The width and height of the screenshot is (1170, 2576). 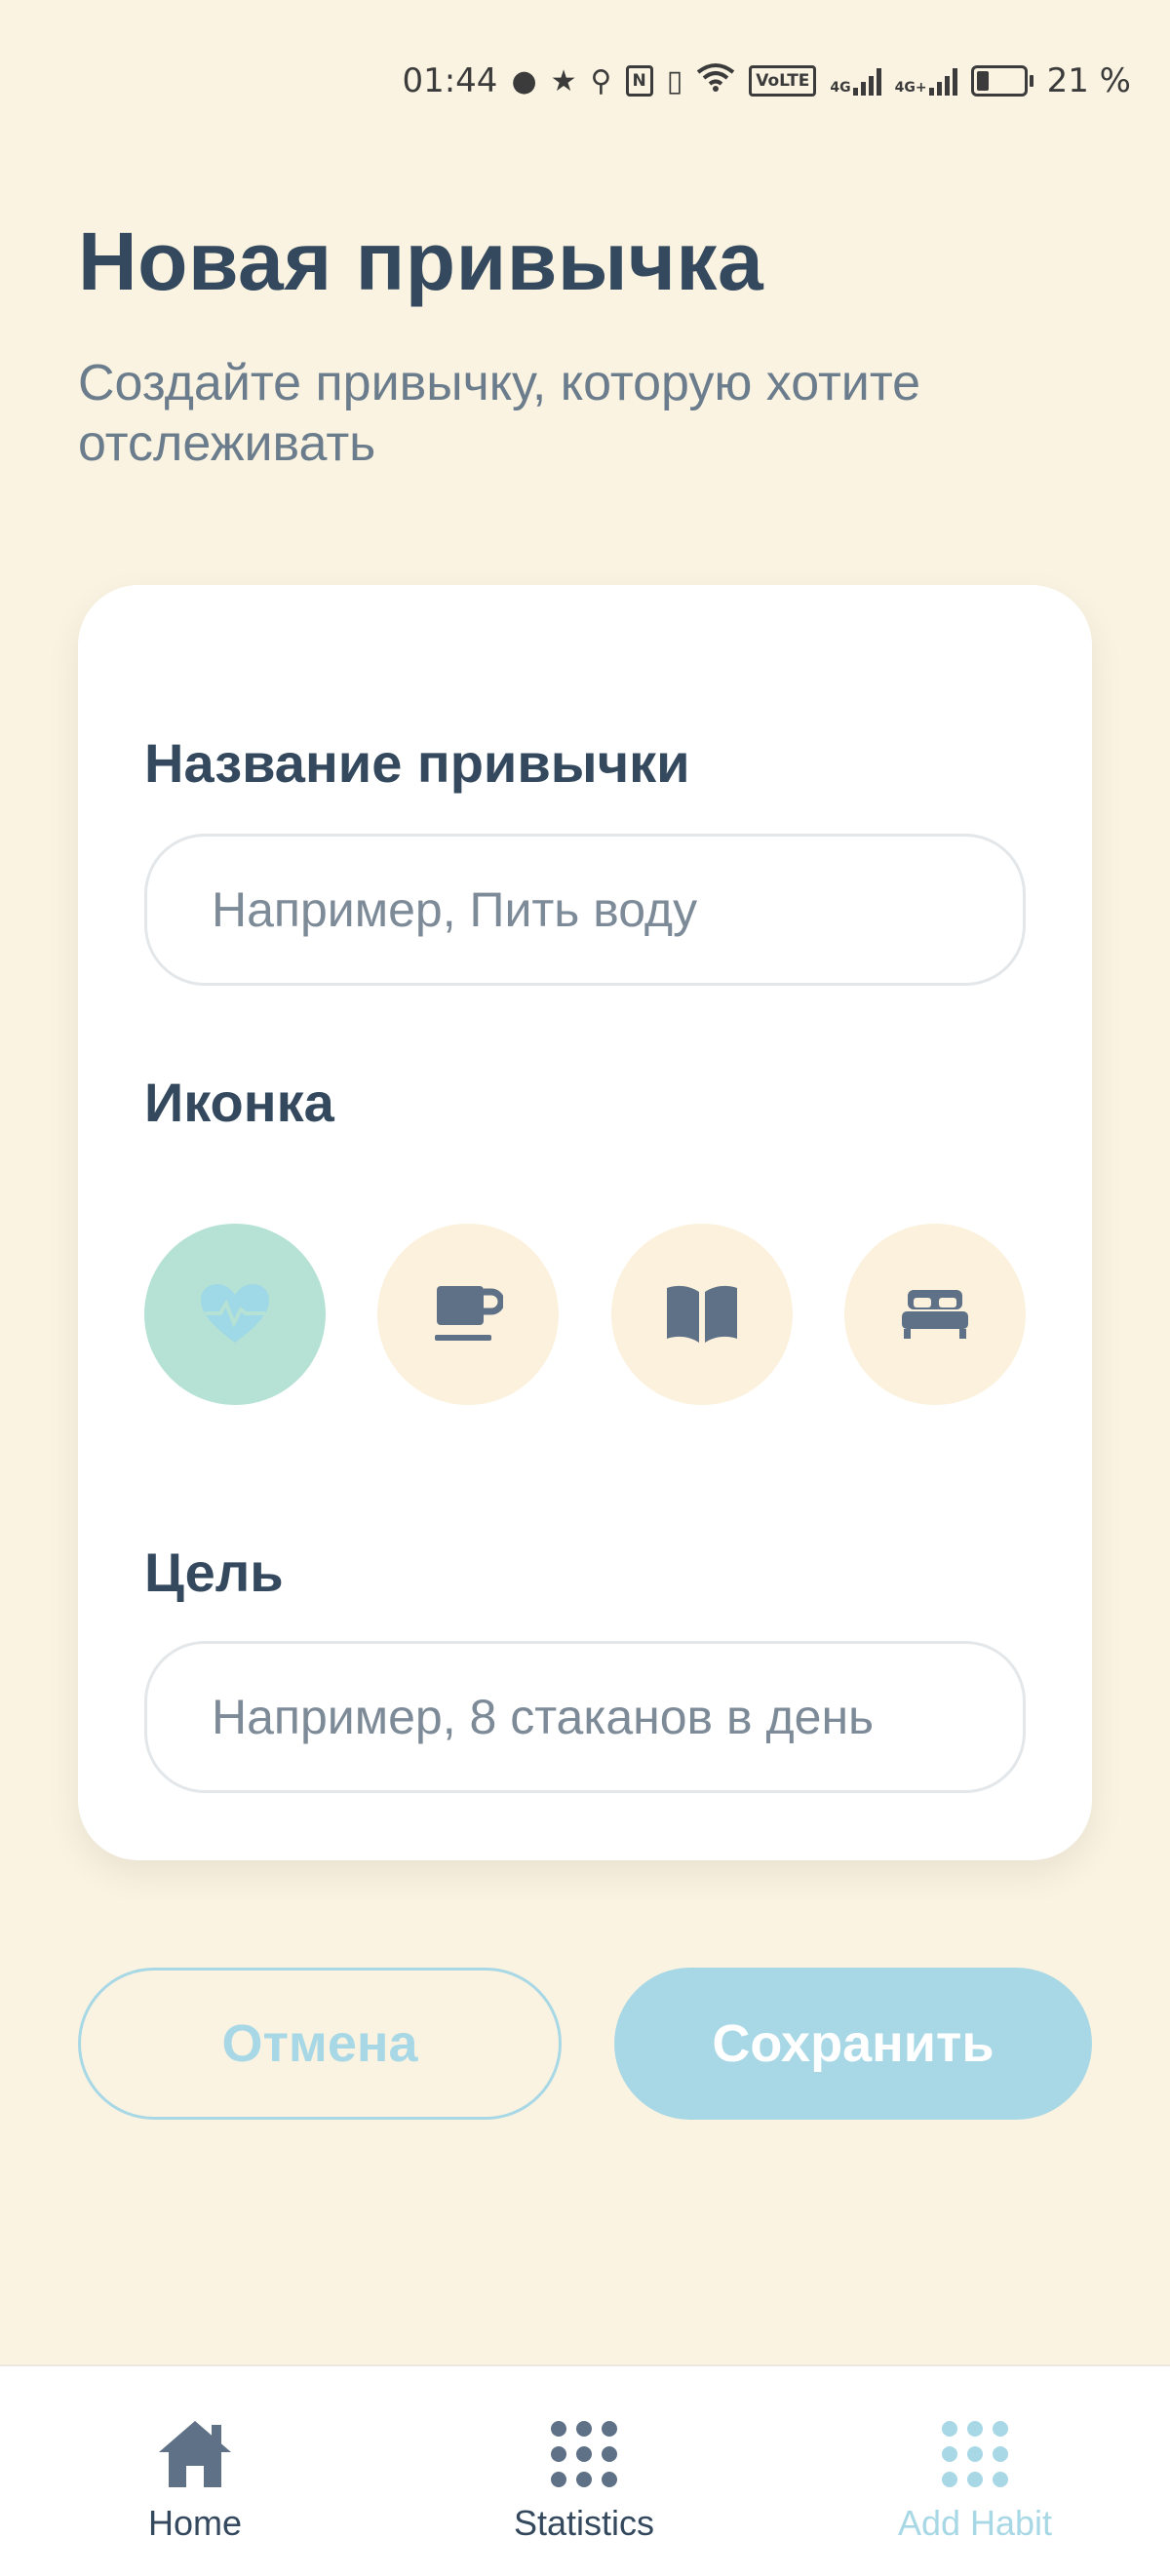 I want to click on icon-option-heart, so click(x=235, y=1314).